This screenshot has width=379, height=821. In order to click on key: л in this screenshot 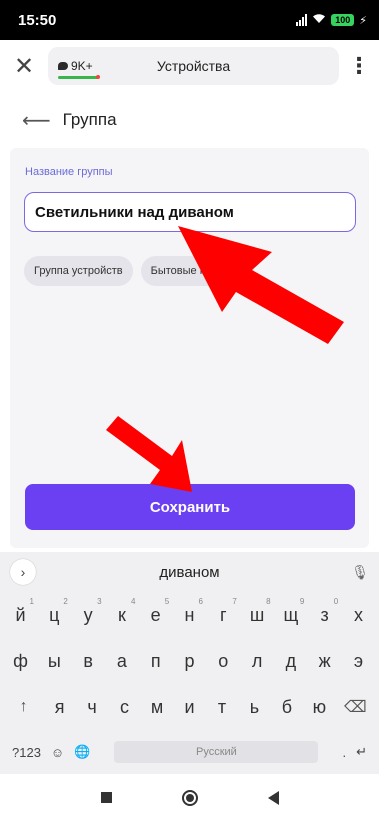, I will do `click(257, 661)`.